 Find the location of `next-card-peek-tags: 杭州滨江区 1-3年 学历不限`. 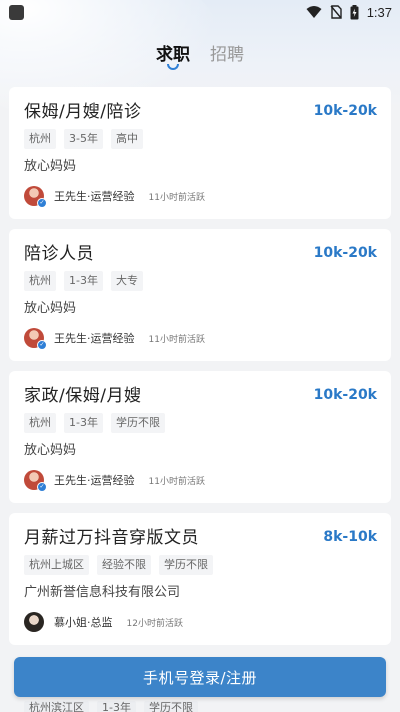

next-card-peek-tags: 杭州滨江区 1-3年 学历不限 is located at coordinates (111, 706).